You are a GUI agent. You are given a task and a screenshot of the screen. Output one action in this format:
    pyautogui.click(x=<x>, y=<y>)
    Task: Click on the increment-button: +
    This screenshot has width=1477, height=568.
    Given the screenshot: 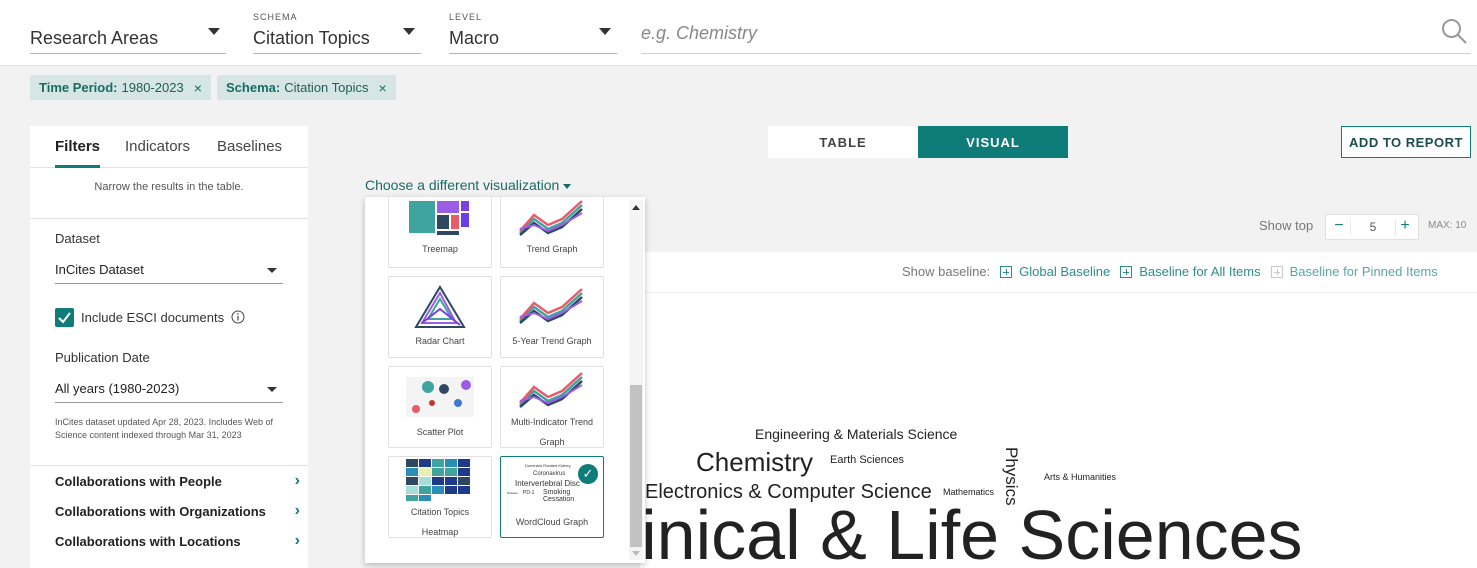 What is the action you would take?
    pyautogui.click(x=1405, y=226)
    